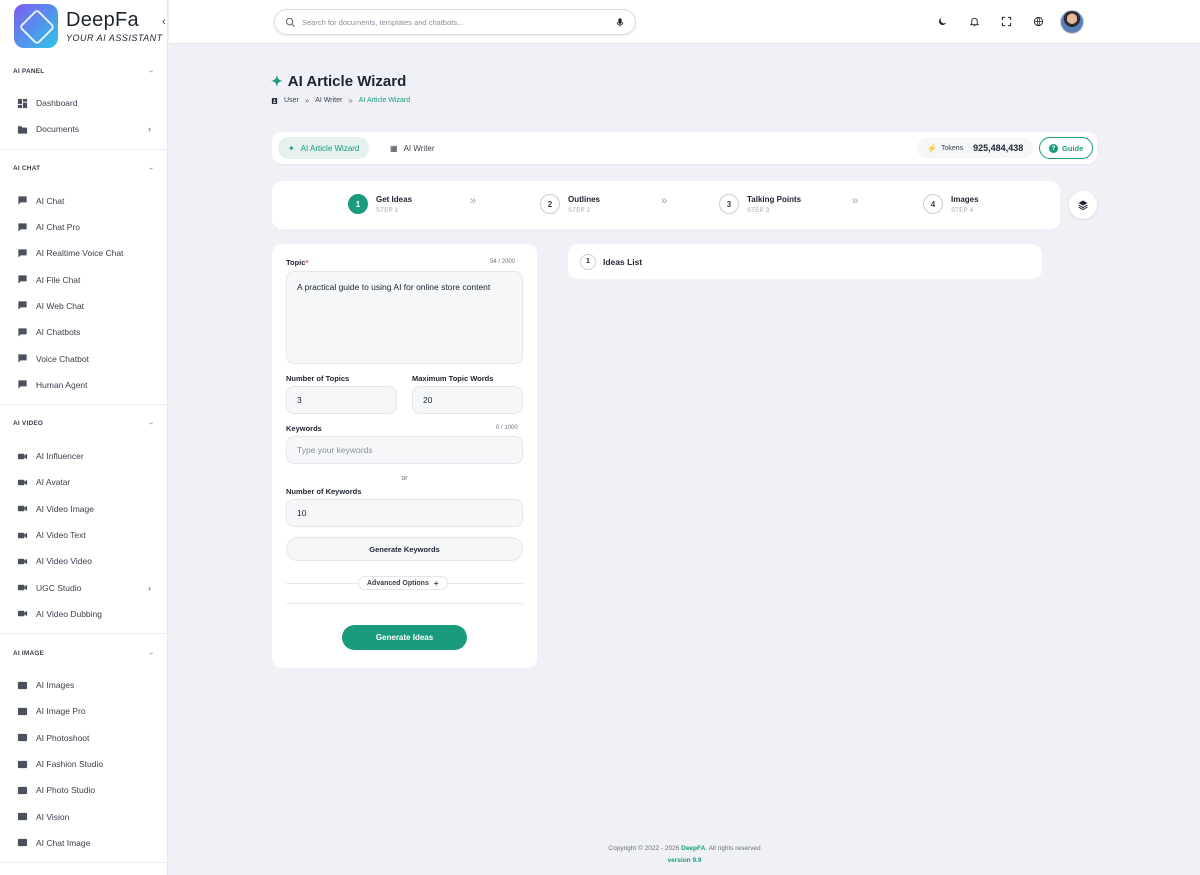 Image resolution: width=1200 pixels, height=875 pixels. Describe the element at coordinates (57, 129) in the screenshot. I see `sidebar-item-label: Documents` at that location.